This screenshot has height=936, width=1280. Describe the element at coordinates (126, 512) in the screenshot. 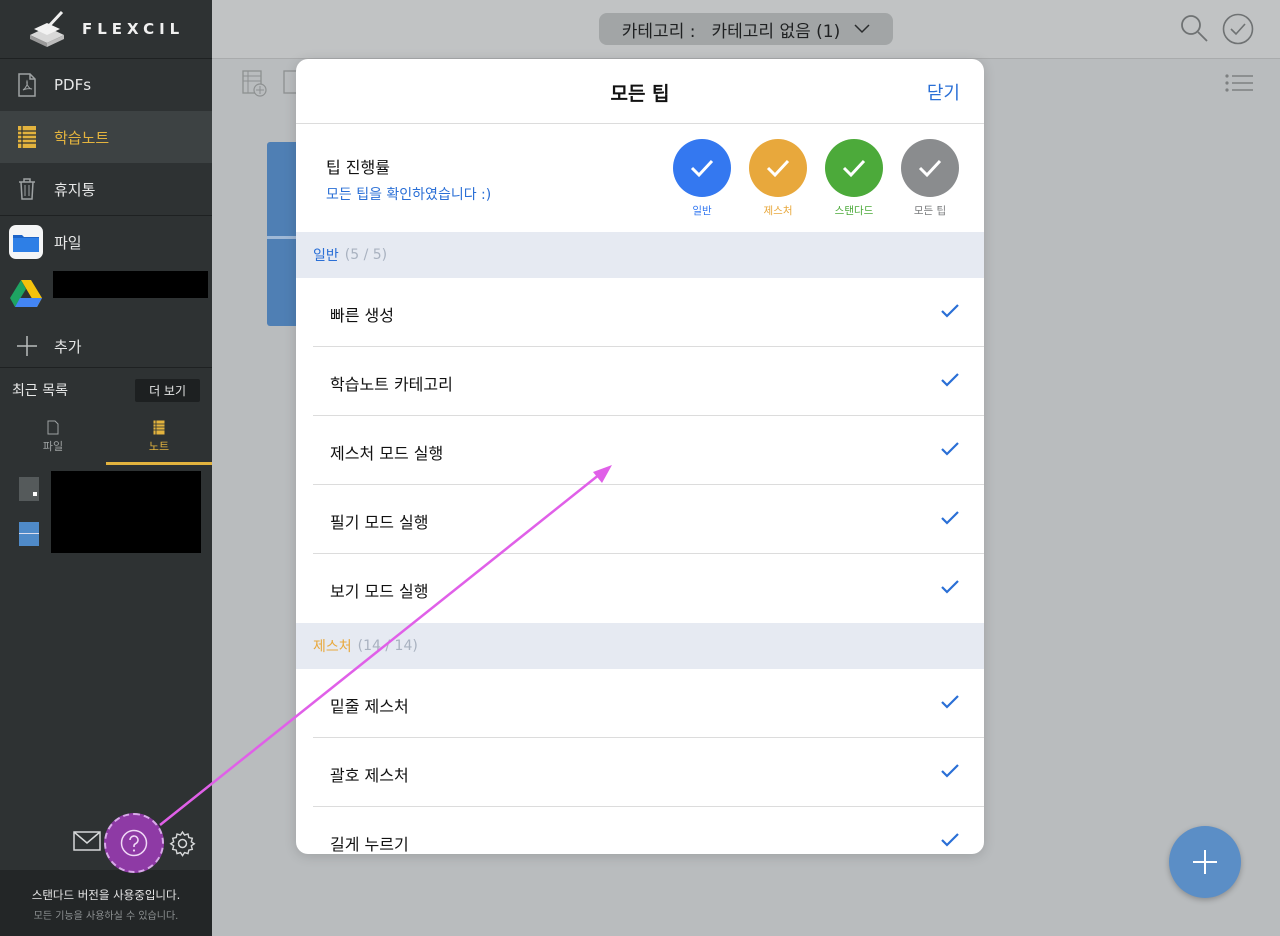

I see `redacted-recent-list` at that location.